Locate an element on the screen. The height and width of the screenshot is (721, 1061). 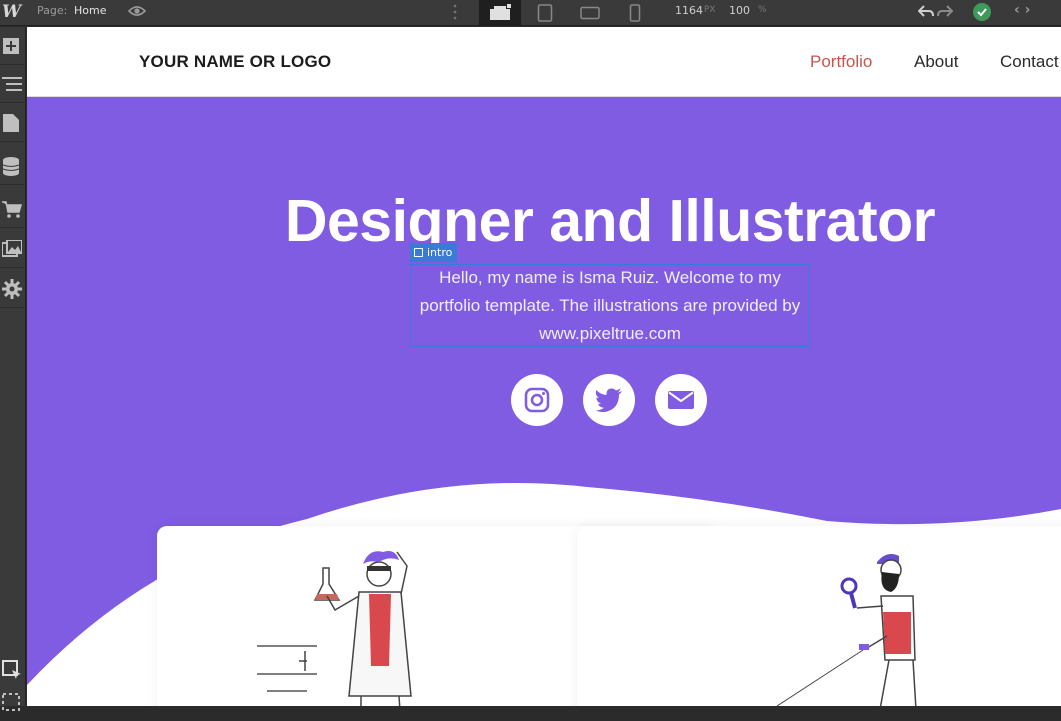
selection-label-text: intro is located at coordinates (440, 252).